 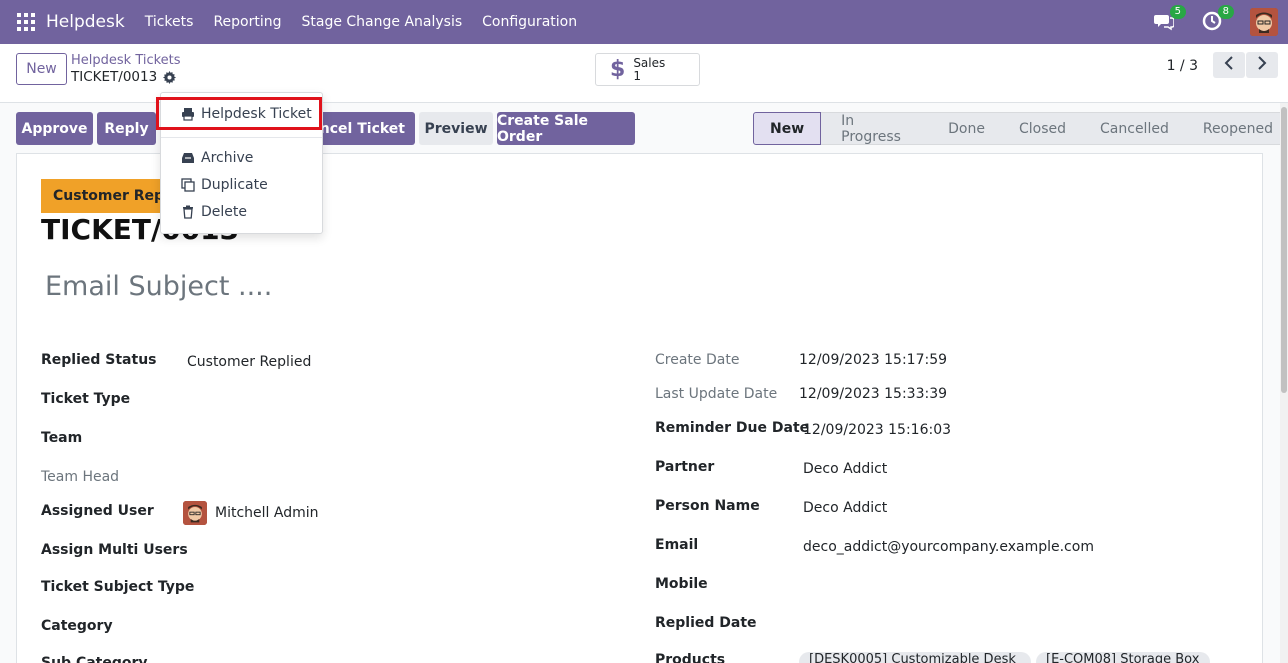 What do you see at coordinates (963, 128) in the screenshot?
I see `stage-done: Done` at bounding box center [963, 128].